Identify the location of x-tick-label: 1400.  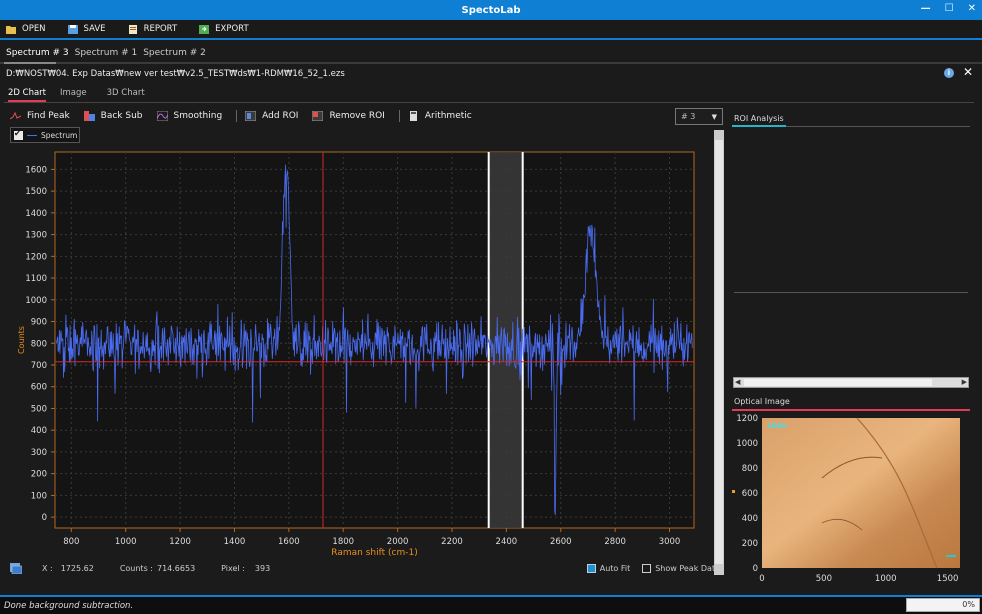
(235, 542).